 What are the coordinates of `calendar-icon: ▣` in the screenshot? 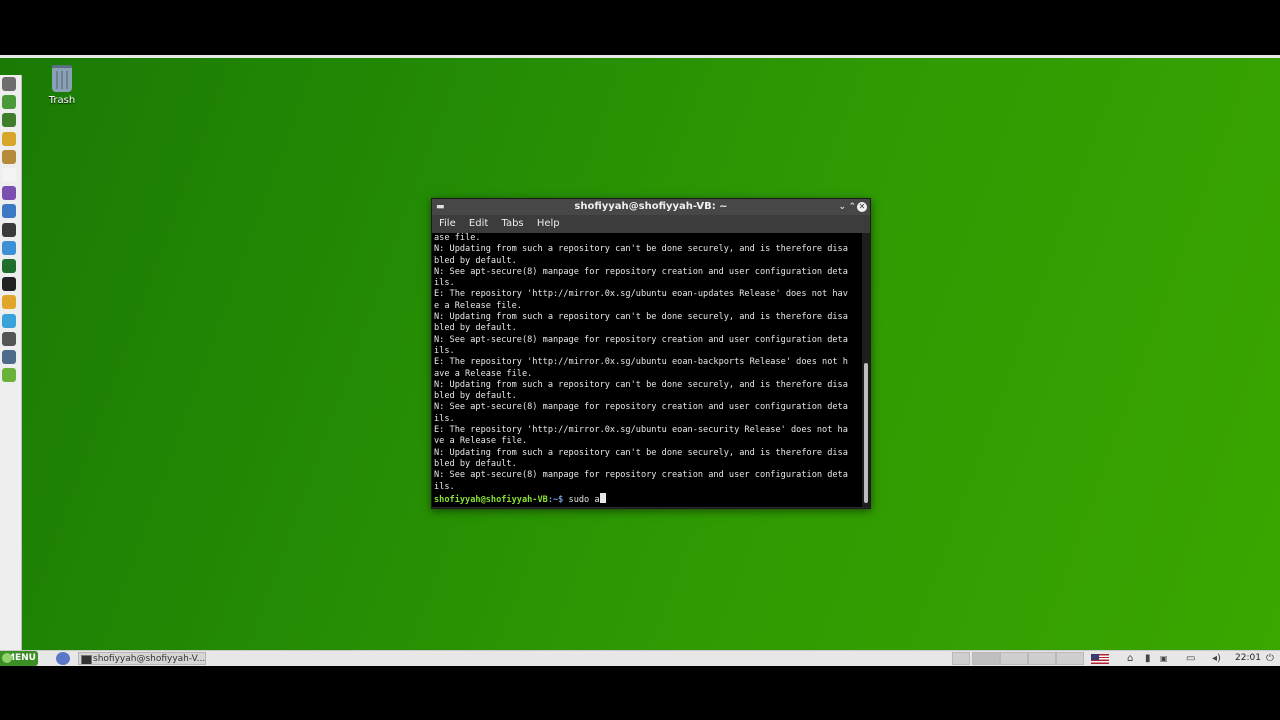 It's located at (1164, 658).